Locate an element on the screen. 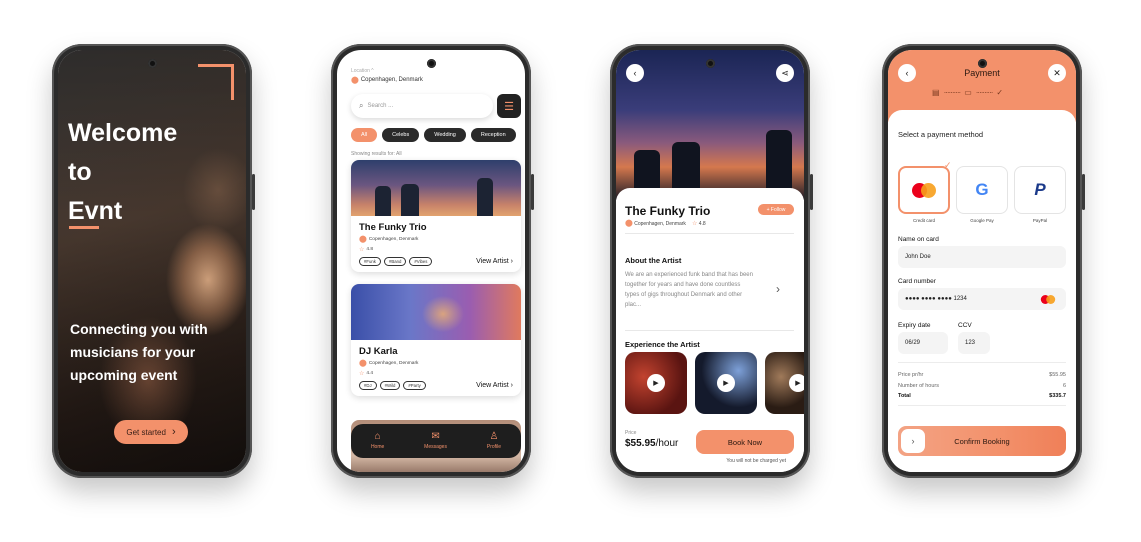 The width and height of the screenshot is (1141, 542). mastercard-icon is located at coordinates (924, 190).